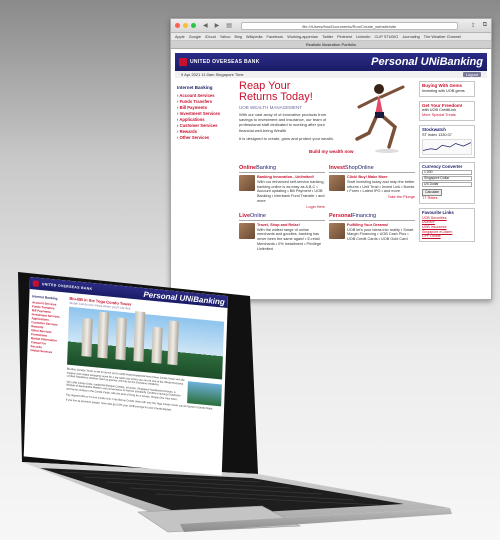 This screenshot has width=500, height=540. Describe the element at coordinates (67, 286) in the screenshot. I see `bank-name: UNITED OVERSEAS BANK` at that location.